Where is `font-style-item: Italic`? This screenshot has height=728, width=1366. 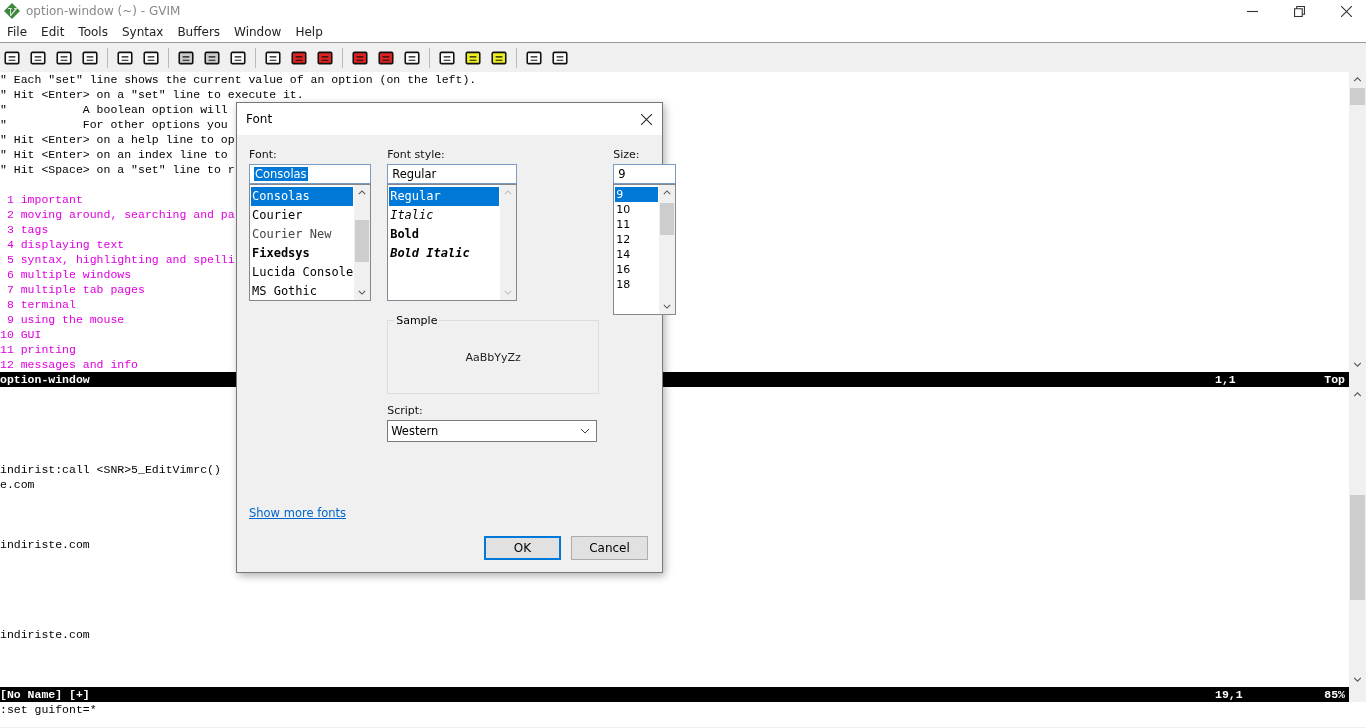
font-style-item: Italic is located at coordinates (444, 215).